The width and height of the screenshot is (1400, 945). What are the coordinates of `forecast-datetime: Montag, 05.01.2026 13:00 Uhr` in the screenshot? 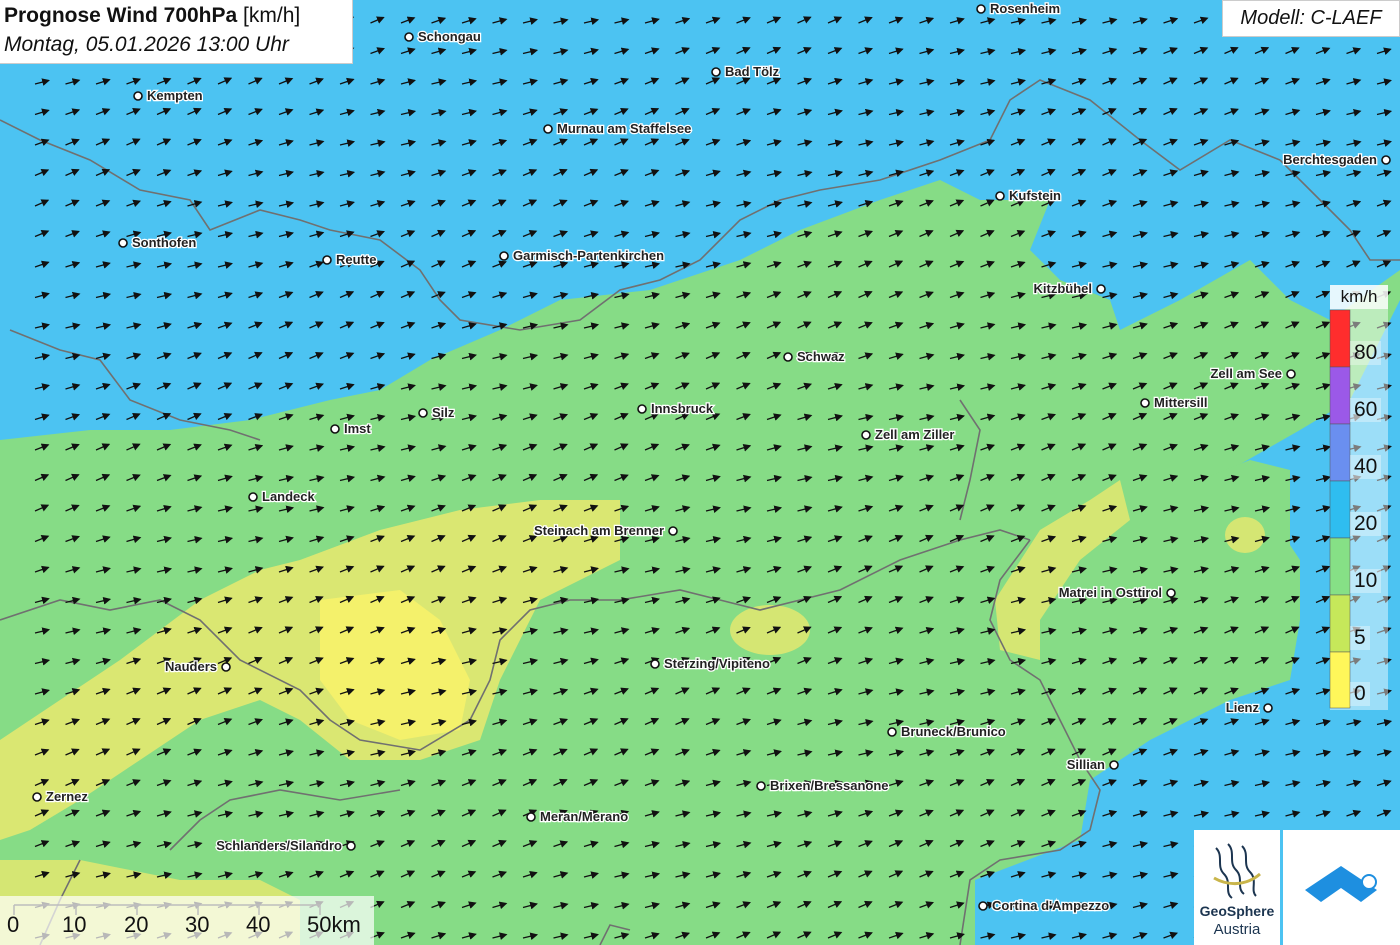 It's located at (146, 44).